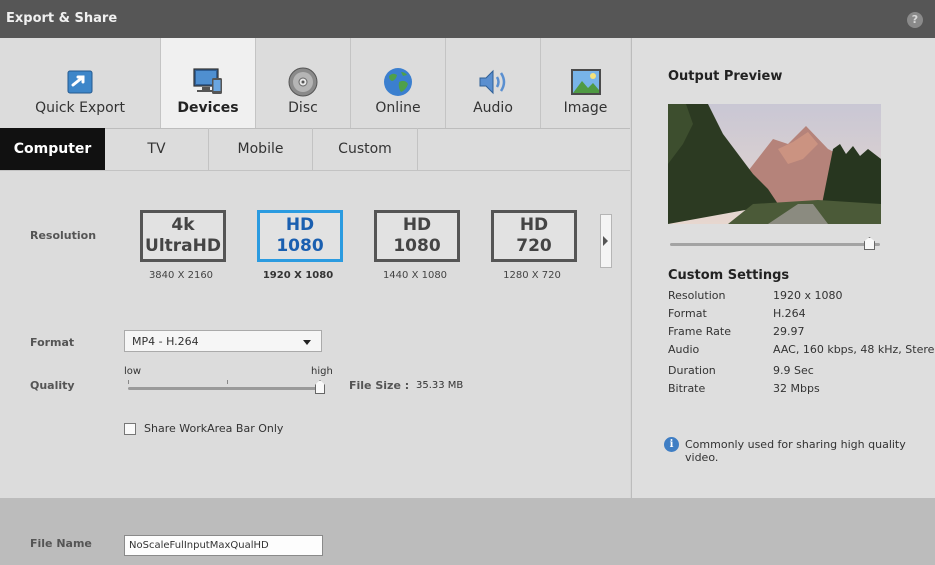 This screenshot has width=935, height=565. Describe the element at coordinates (774, 164) in the screenshot. I see `output-preview-image` at that location.